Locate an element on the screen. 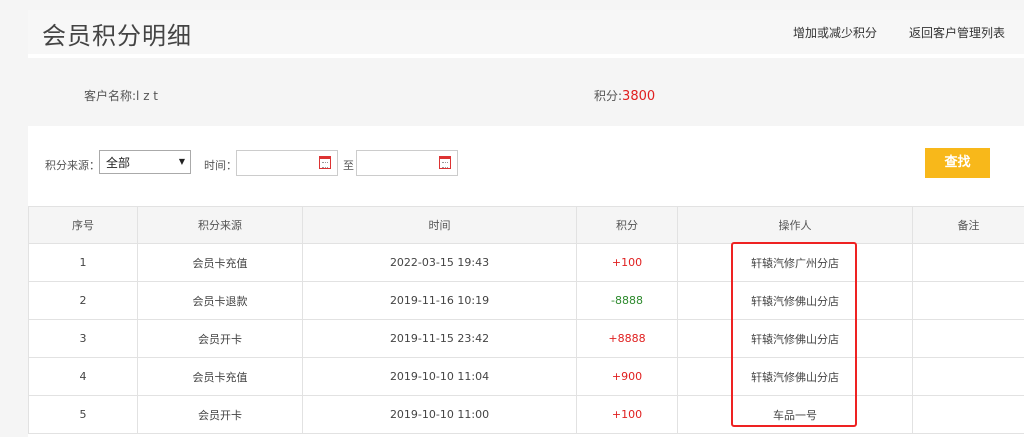  source-label: 积分来源： is located at coordinates (72, 165).